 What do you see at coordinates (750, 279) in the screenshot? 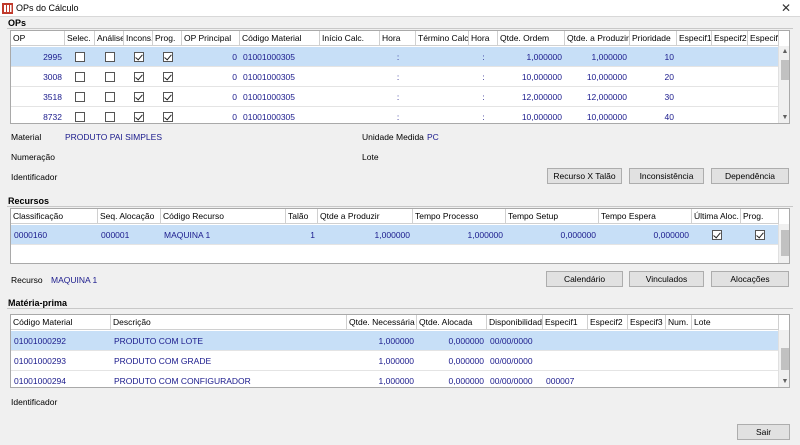
I see `alocacoes-button: Alocações` at bounding box center [750, 279].